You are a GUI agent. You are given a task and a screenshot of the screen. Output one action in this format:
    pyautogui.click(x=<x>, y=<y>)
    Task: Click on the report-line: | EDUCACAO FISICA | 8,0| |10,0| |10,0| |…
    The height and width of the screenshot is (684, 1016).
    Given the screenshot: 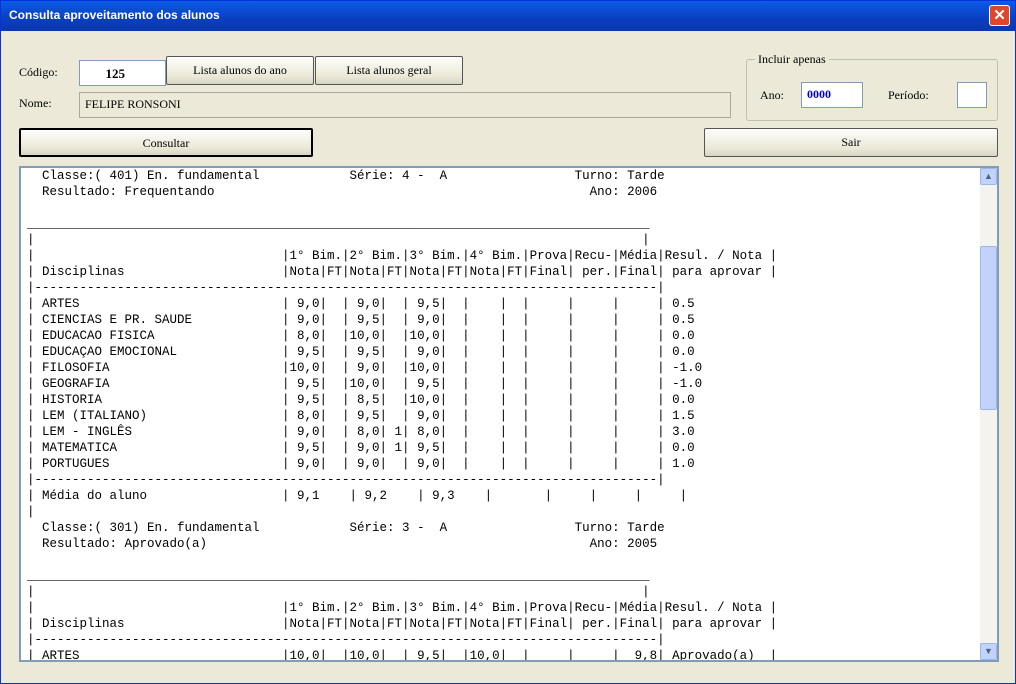 What is the action you would take?
    pyautogui.click(x=361, y=336)
    